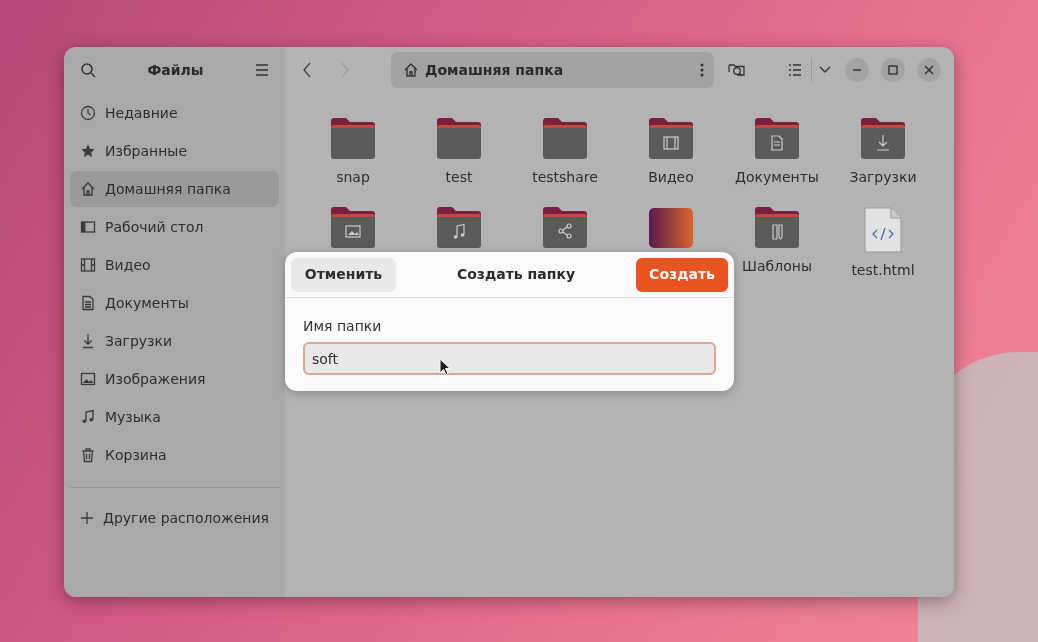 This screenshot has height=642, width=1038. I want to click on menu-icon, so click(262, 70).